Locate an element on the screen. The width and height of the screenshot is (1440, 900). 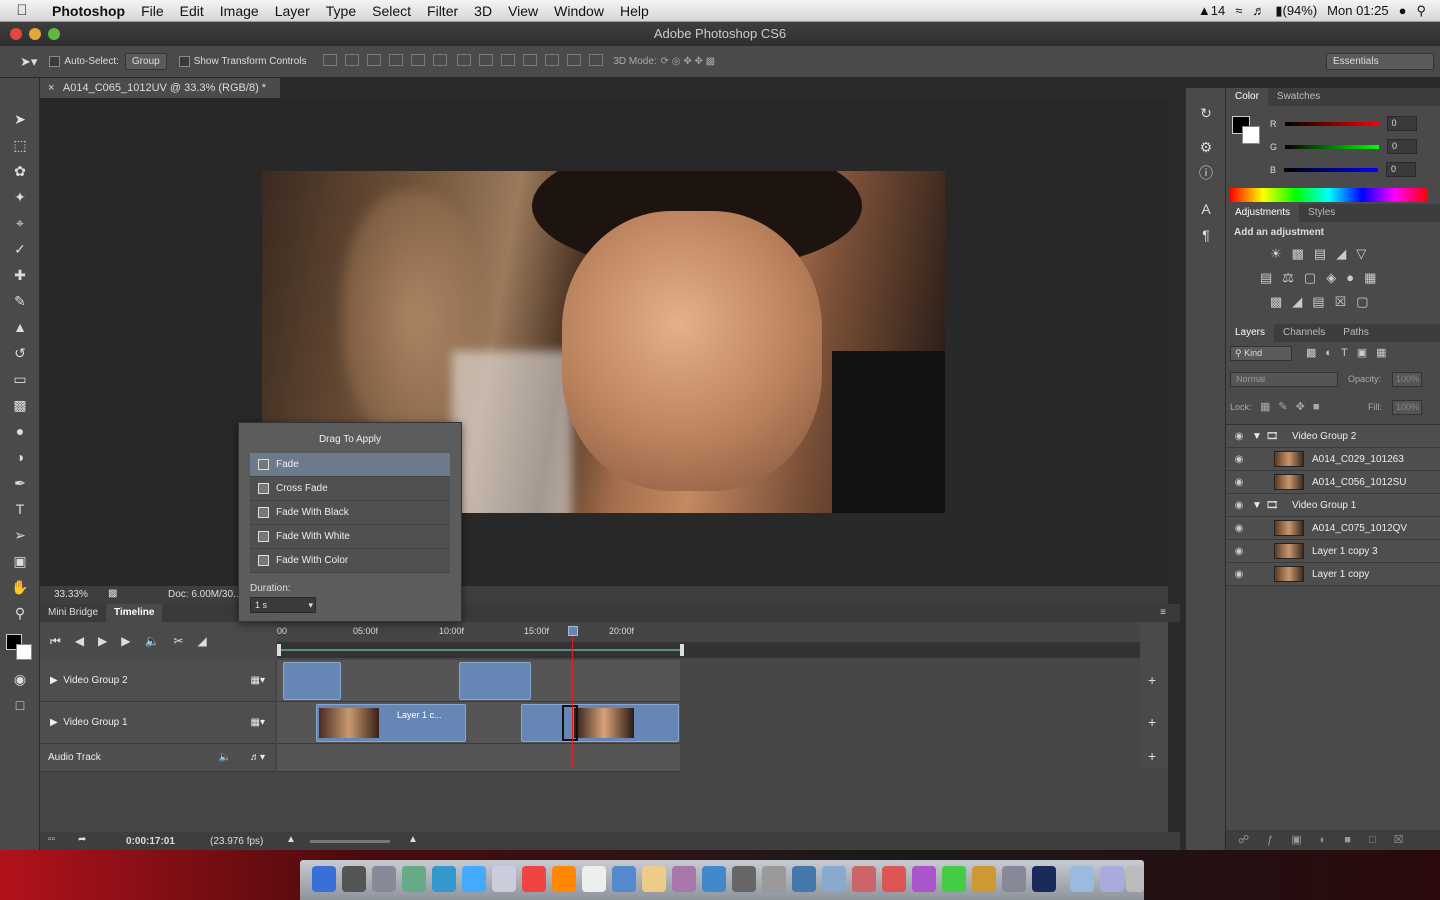
green-slider is located at coordinates (1332, 146).